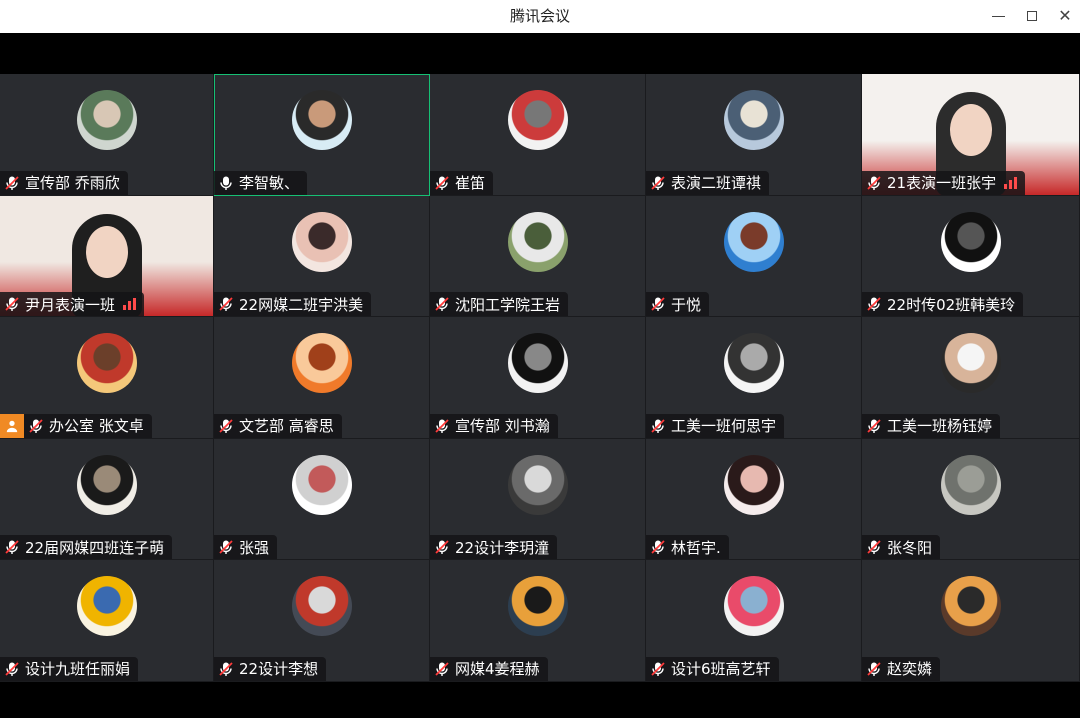 The image size is (1080, 718). I want to click on participant-tile: 21表演一班张宇, so click(971, 135).